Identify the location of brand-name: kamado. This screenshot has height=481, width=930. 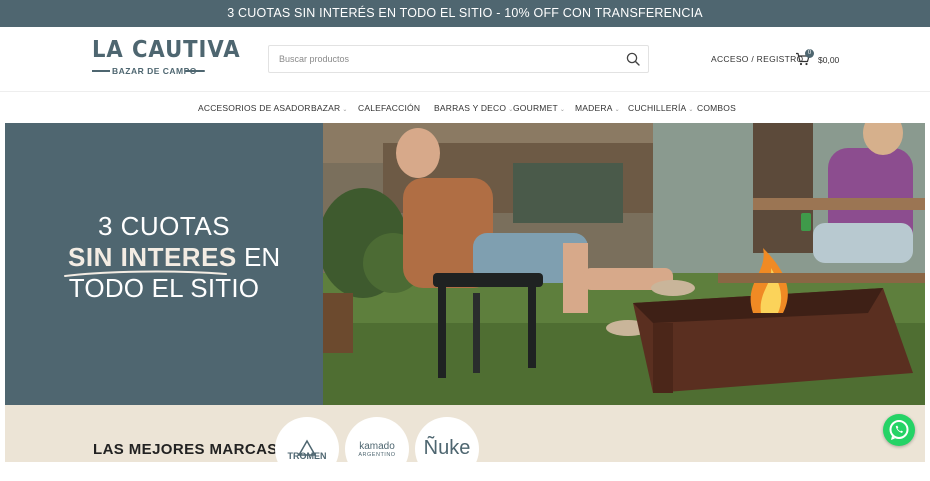
(377, 446).